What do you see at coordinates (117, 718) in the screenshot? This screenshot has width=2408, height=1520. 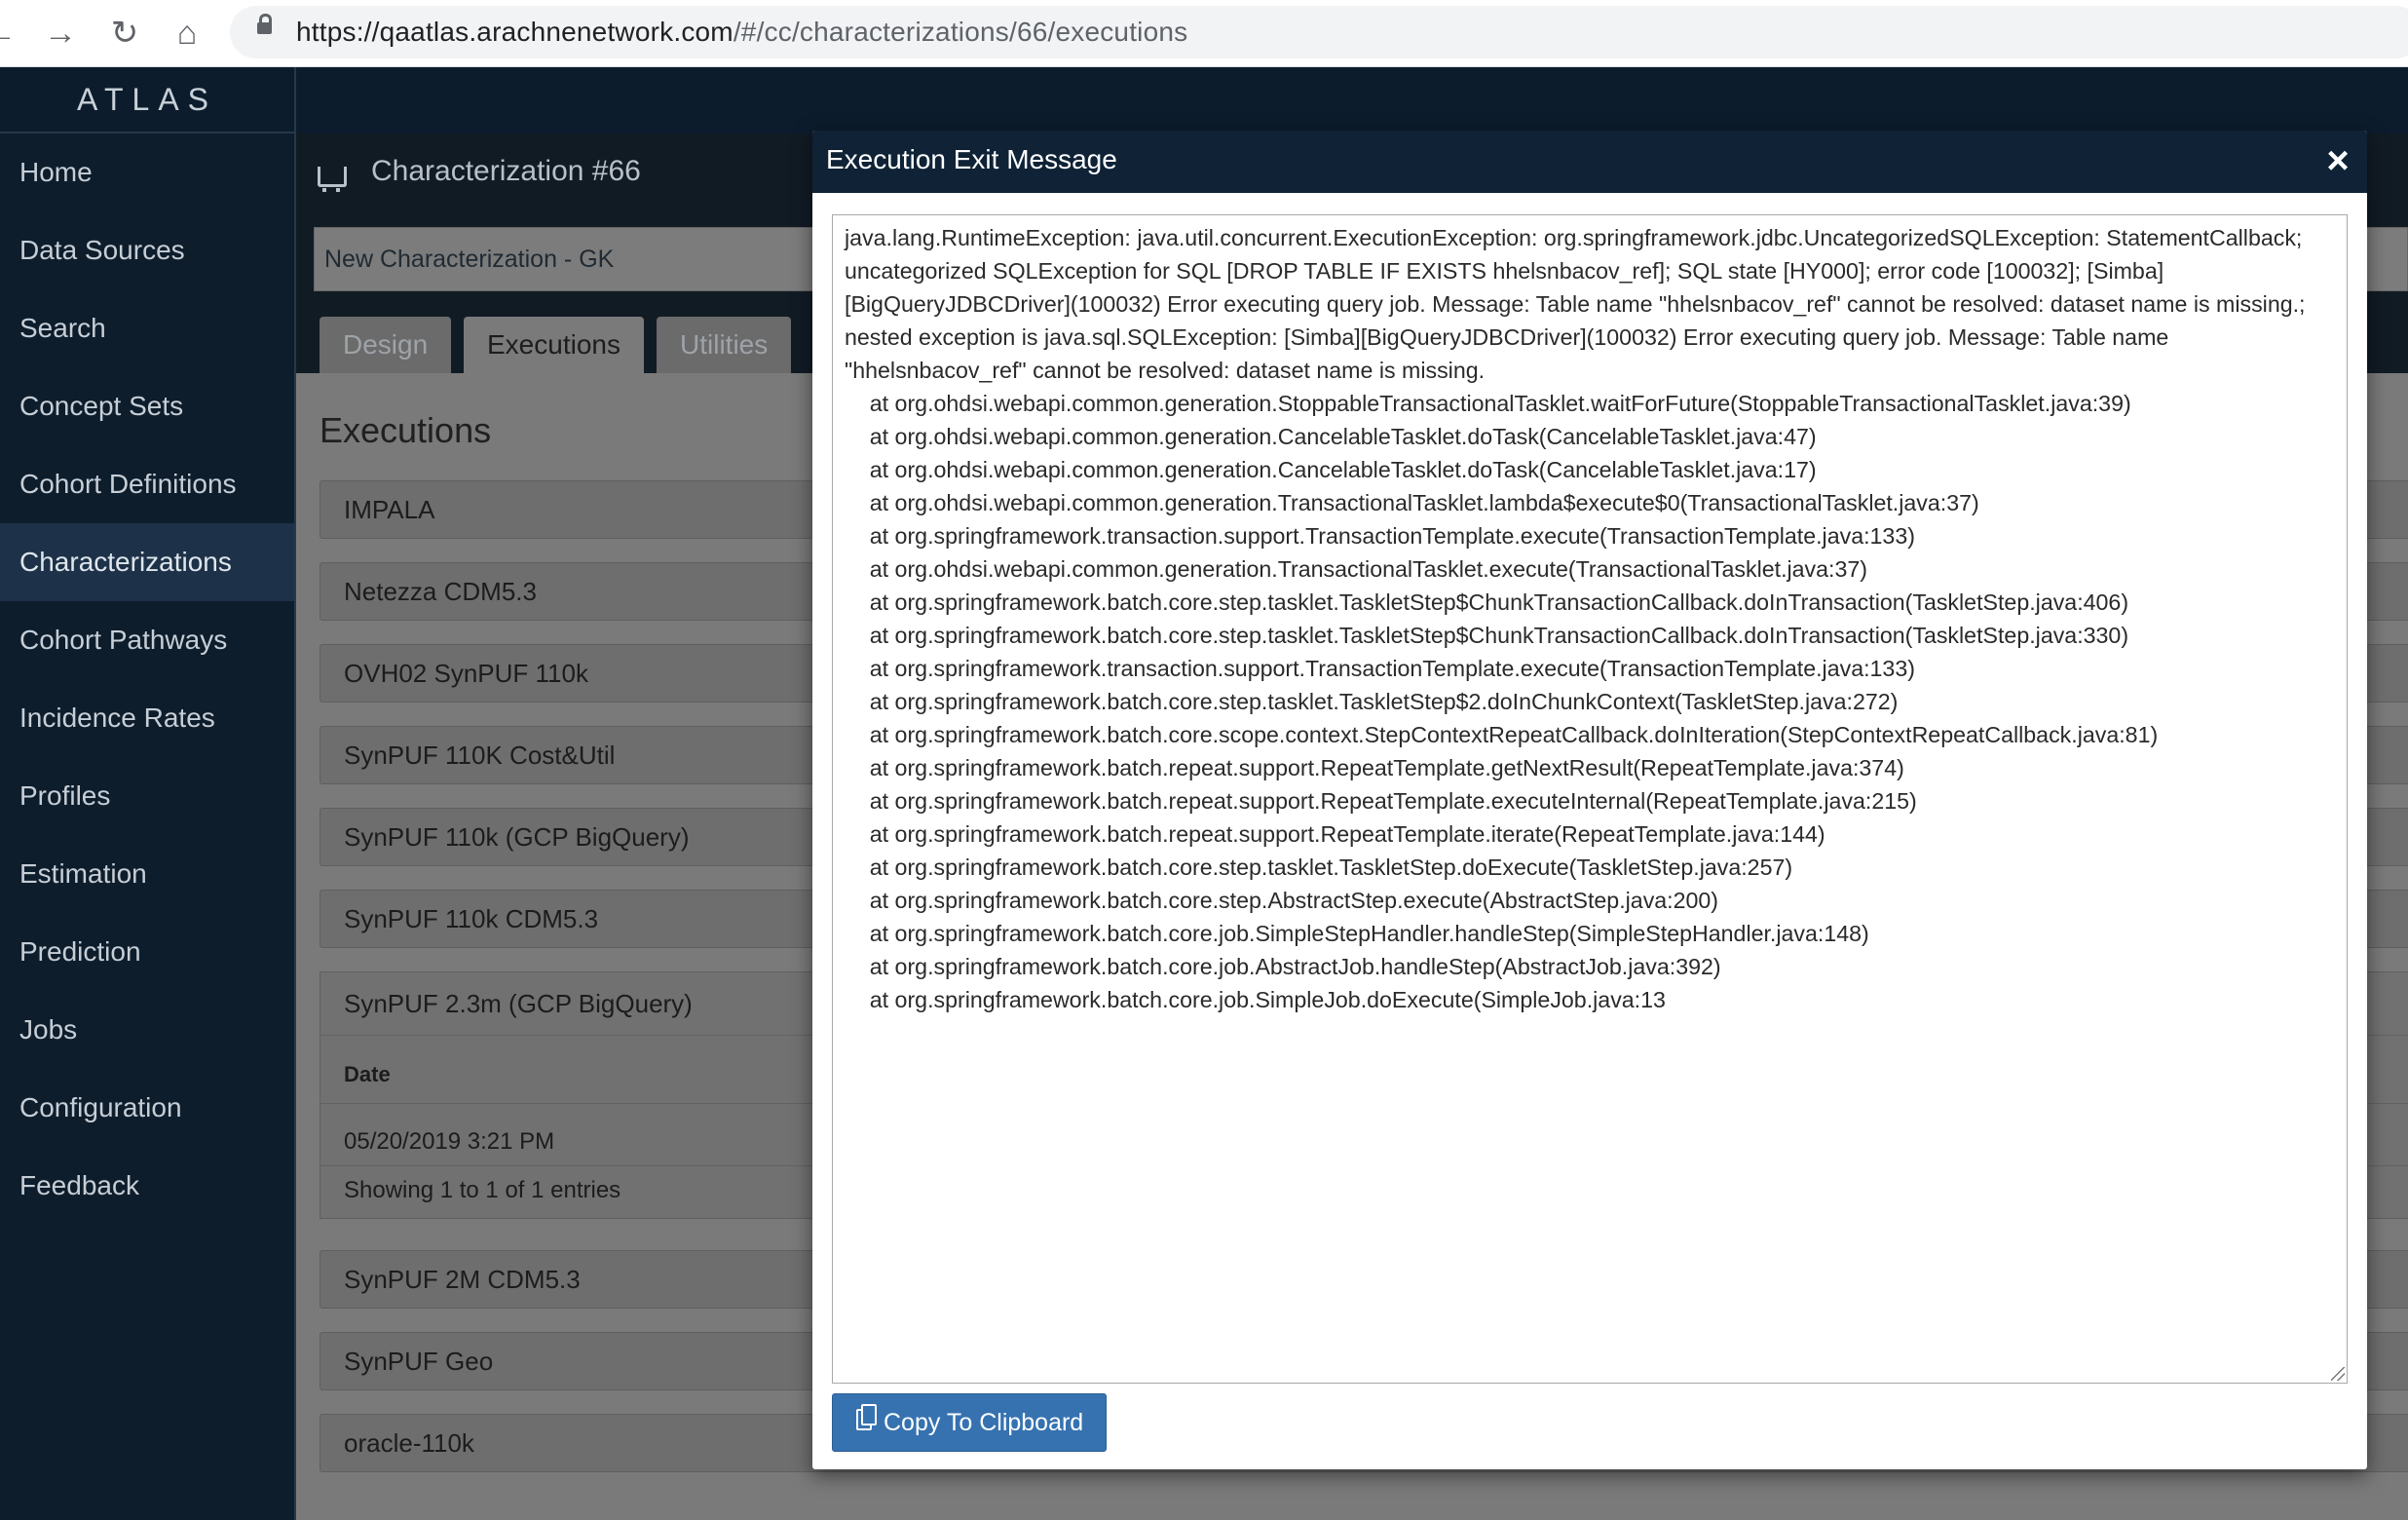 I see `sidebar-item-label: Incidence Rates` at bounding box center [117, 718].